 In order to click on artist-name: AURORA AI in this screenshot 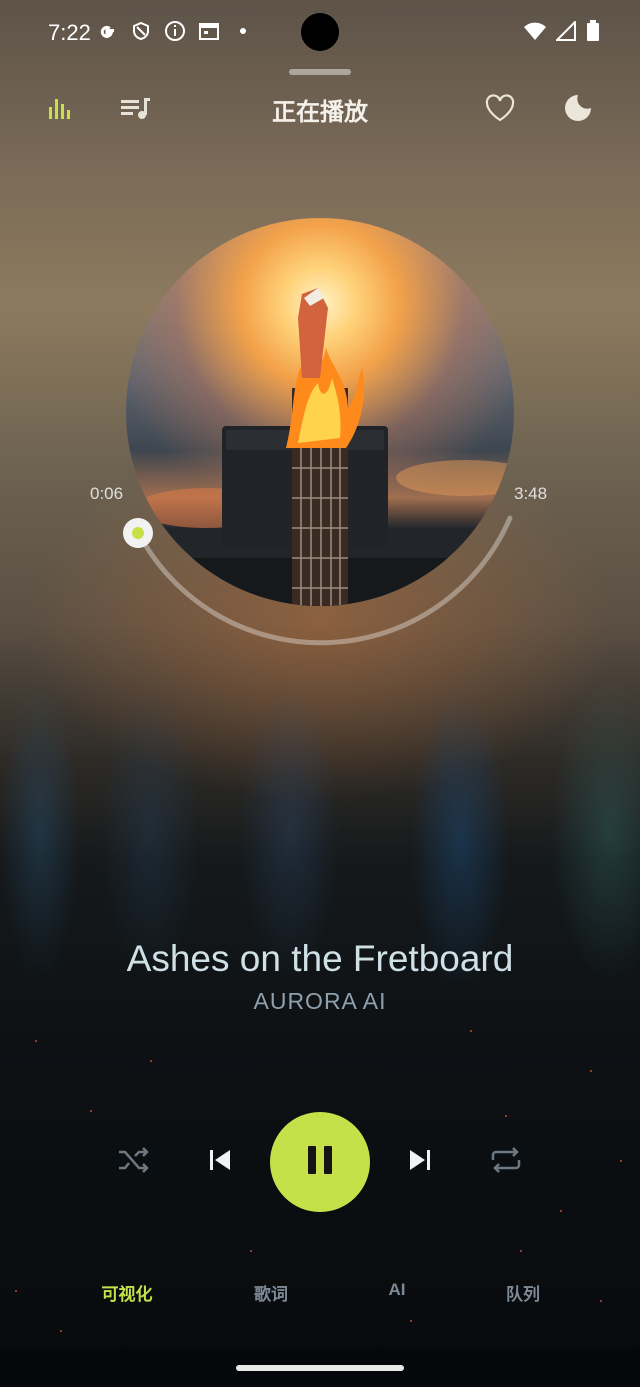, I will do `click(320, 1001)`.